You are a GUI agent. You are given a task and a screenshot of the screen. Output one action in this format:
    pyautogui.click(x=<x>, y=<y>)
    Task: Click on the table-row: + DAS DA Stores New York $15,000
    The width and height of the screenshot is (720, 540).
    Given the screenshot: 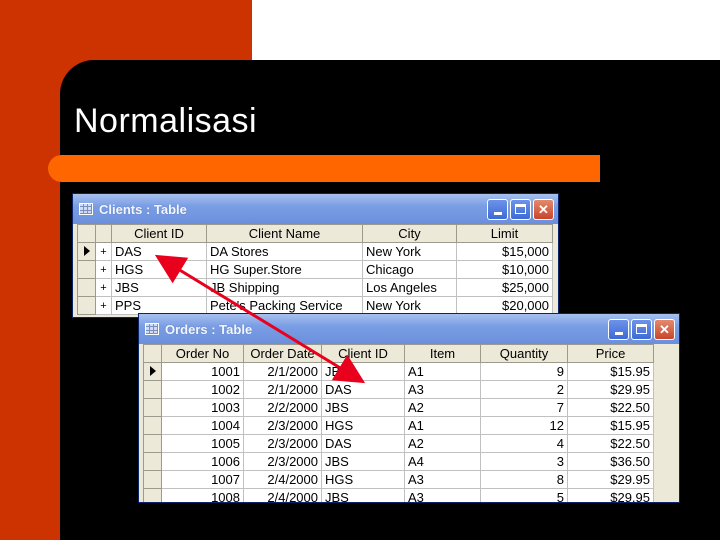 What is the action you would take?
    pyautogui.click(x=315, y=251)
    